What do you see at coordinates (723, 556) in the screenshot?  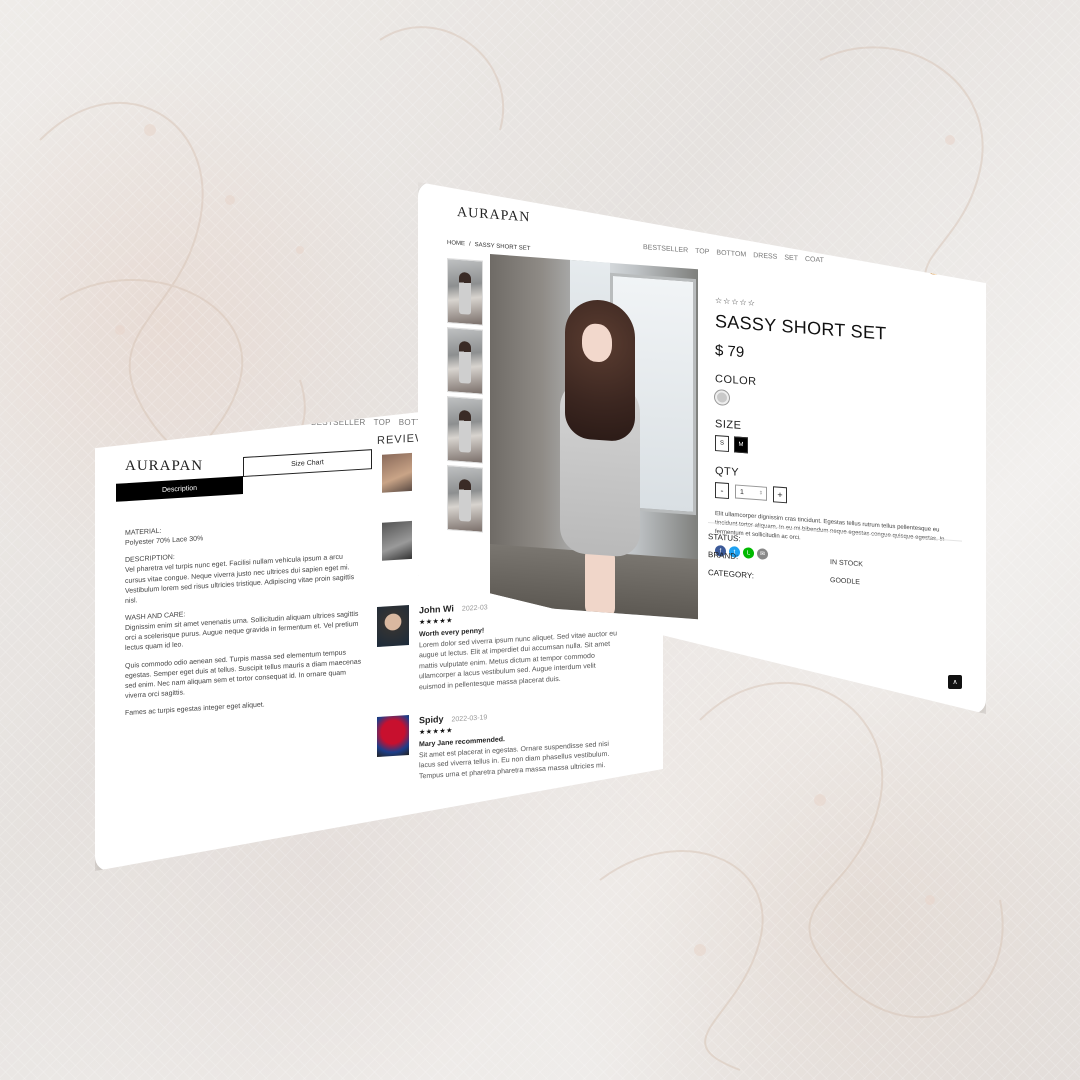 I see `meta-key: BRAND:` at bounding box center [723, 556].